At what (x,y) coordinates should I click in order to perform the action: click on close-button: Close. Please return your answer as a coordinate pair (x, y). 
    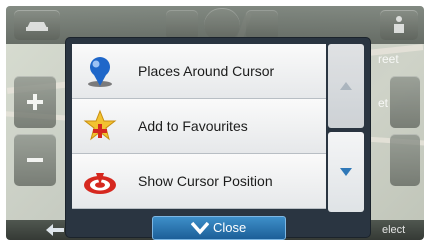
    Looking at the image, I should click on (219, 228).